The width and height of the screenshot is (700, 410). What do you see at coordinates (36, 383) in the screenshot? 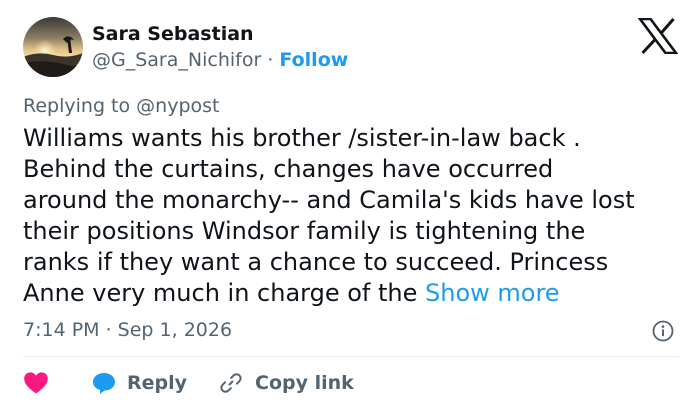
I see `heart-icon` at bounding box center [36, 383].